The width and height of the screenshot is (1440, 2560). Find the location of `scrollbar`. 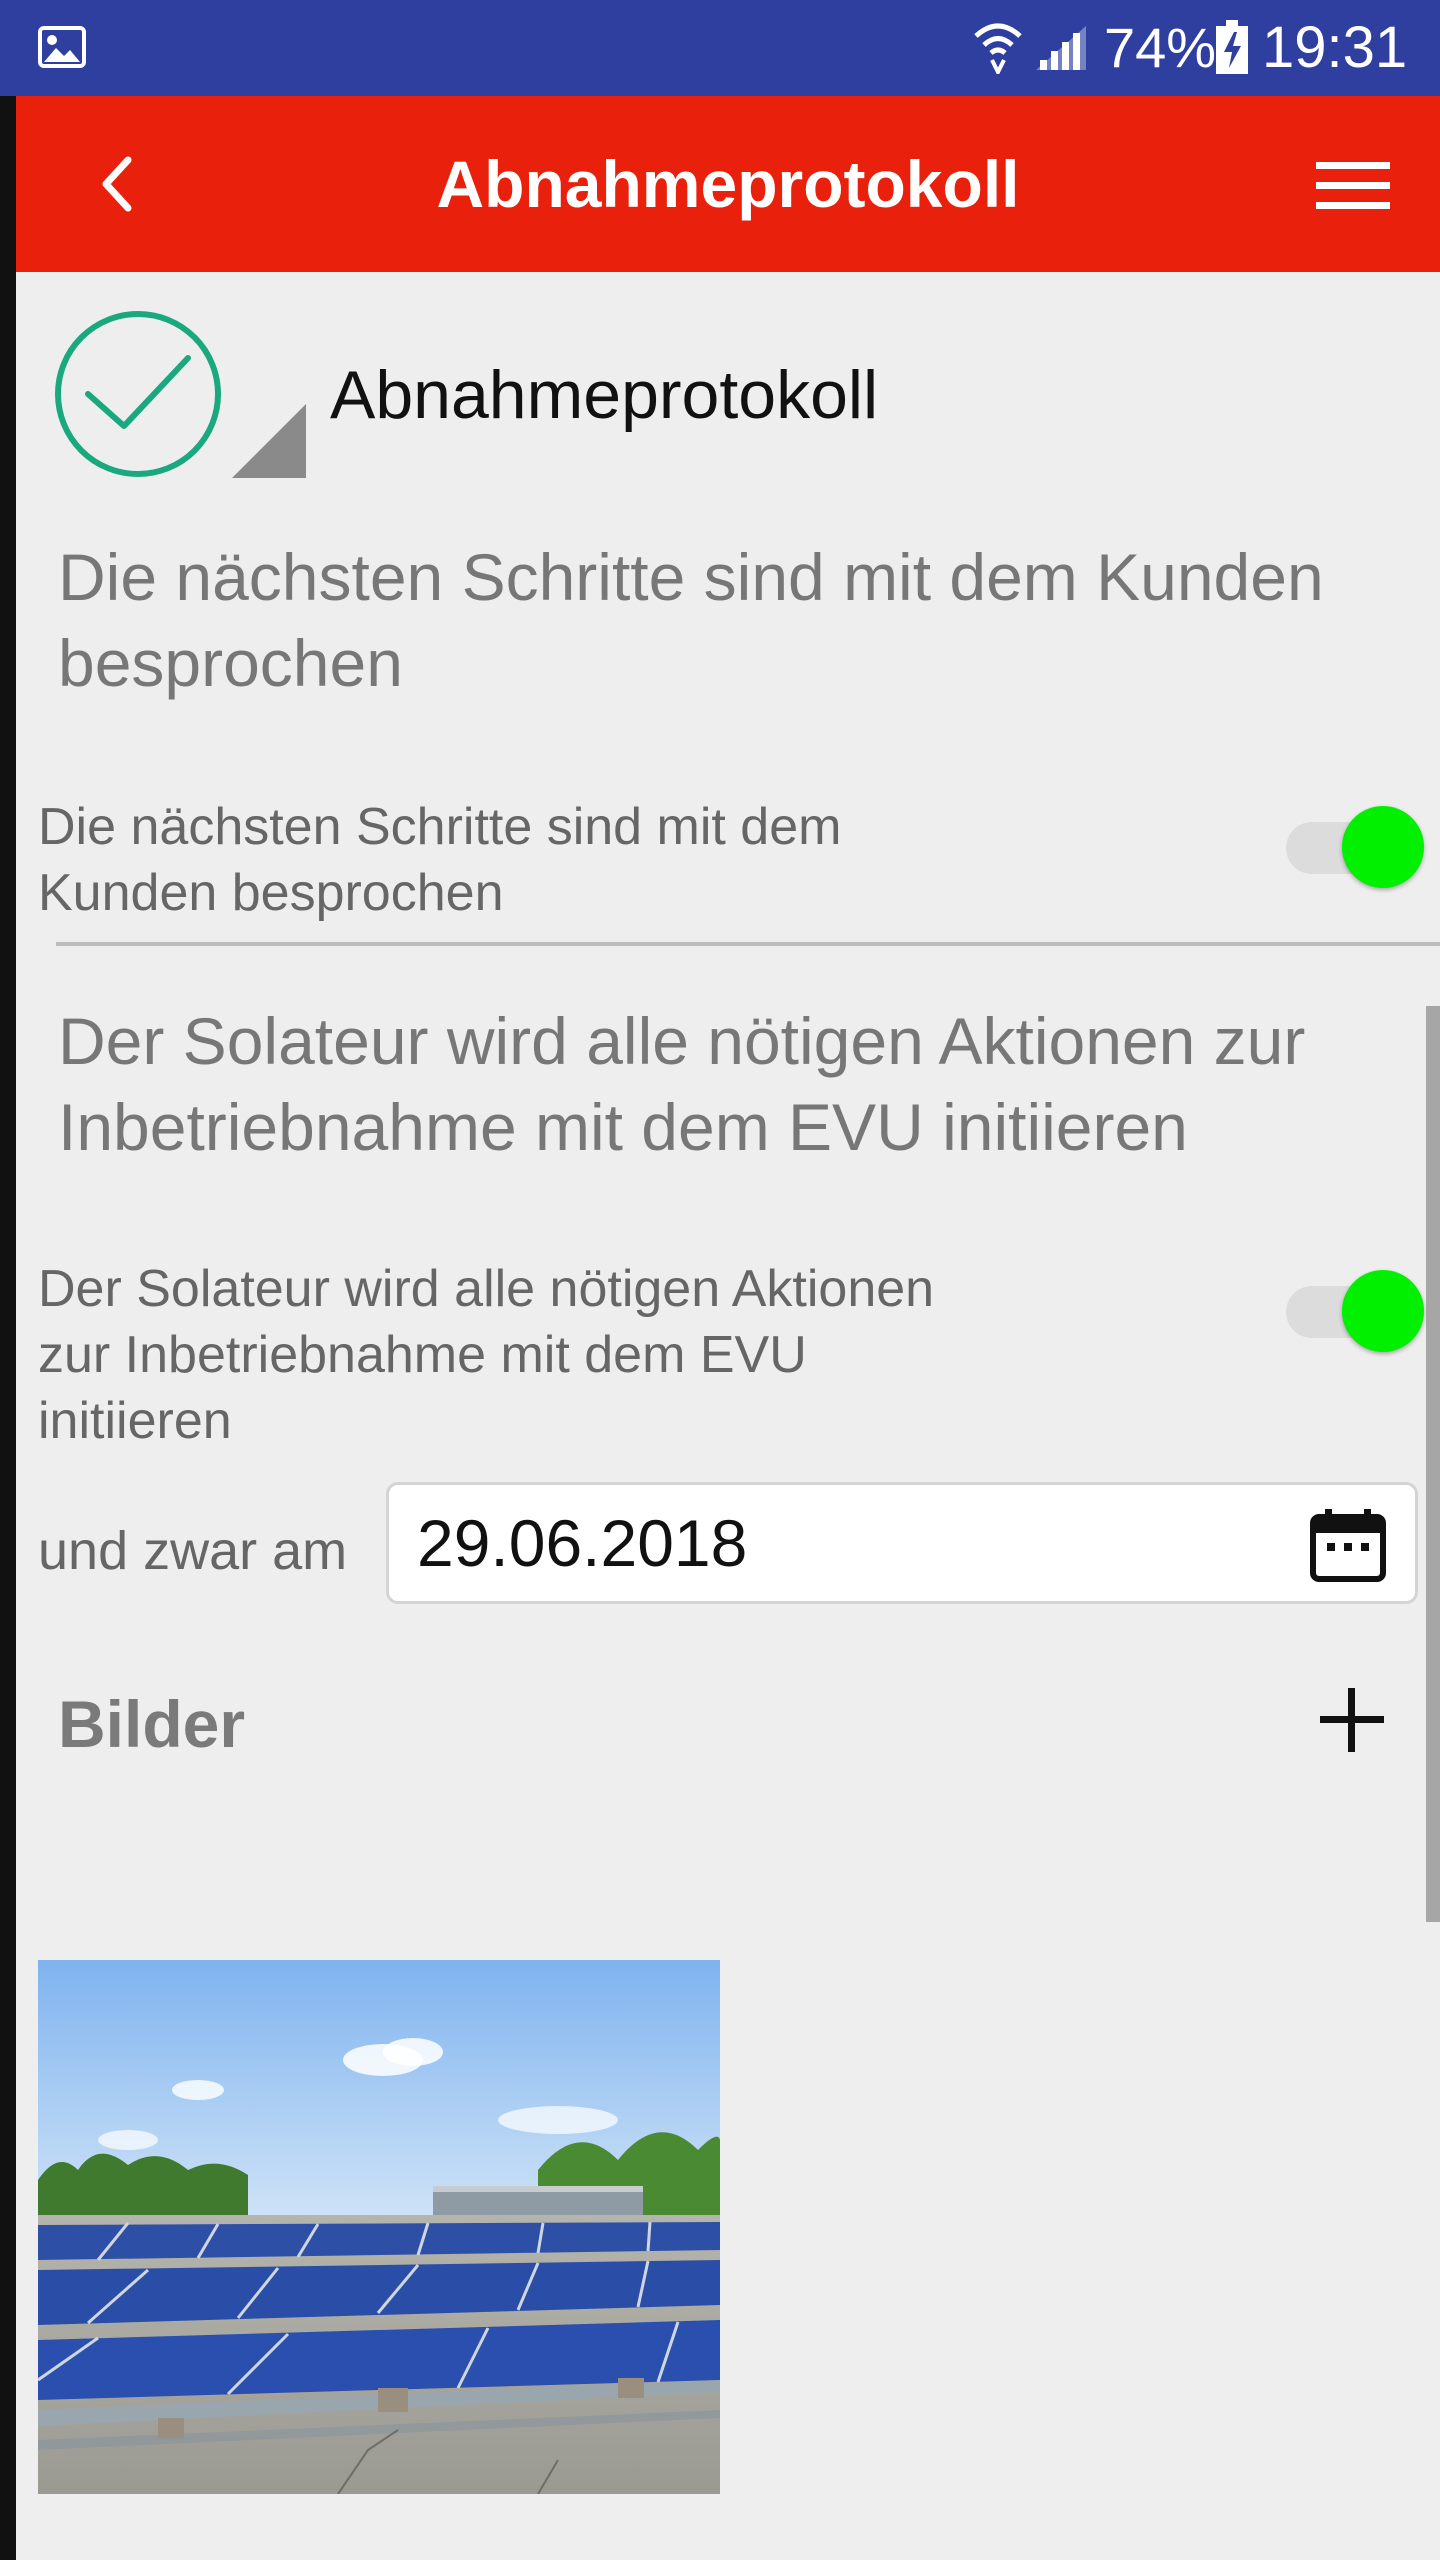

scrollbar is located at coordinates (1433, 1464).